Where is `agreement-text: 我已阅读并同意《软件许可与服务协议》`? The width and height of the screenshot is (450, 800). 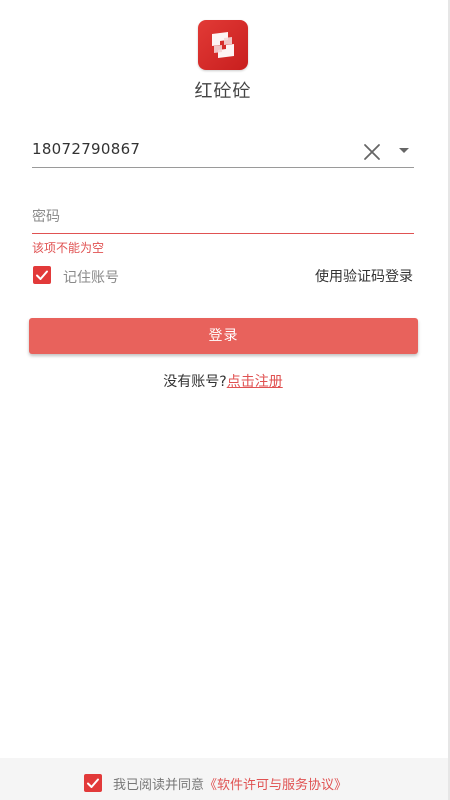
agreement-text: 我已阅读并同意《软件许可与服务协议》 is located at coordinates (230, 783).